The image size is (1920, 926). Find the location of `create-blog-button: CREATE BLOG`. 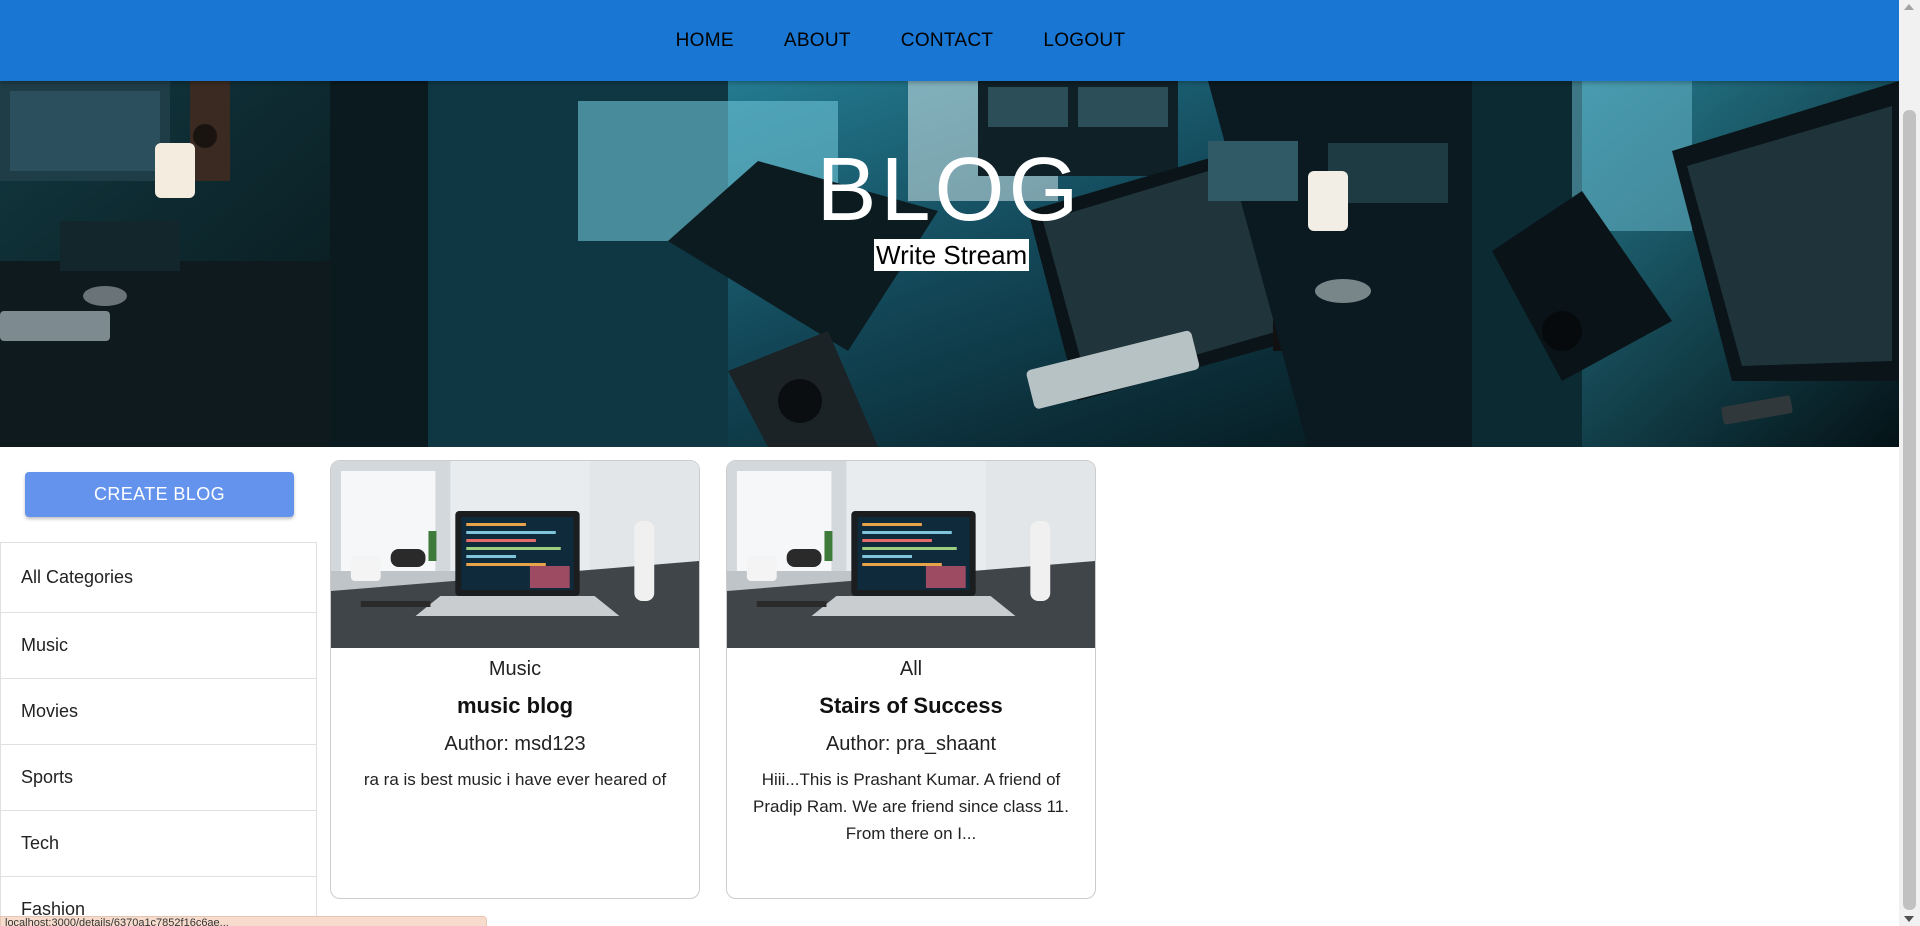

create-blog-button: CREATE BLOG is located at coordinates (159, 494).